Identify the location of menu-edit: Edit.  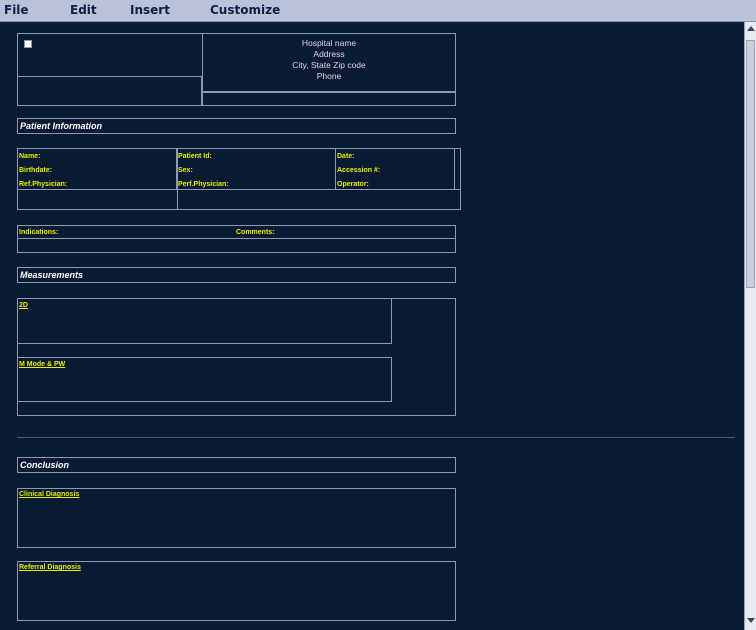
(83, 10).